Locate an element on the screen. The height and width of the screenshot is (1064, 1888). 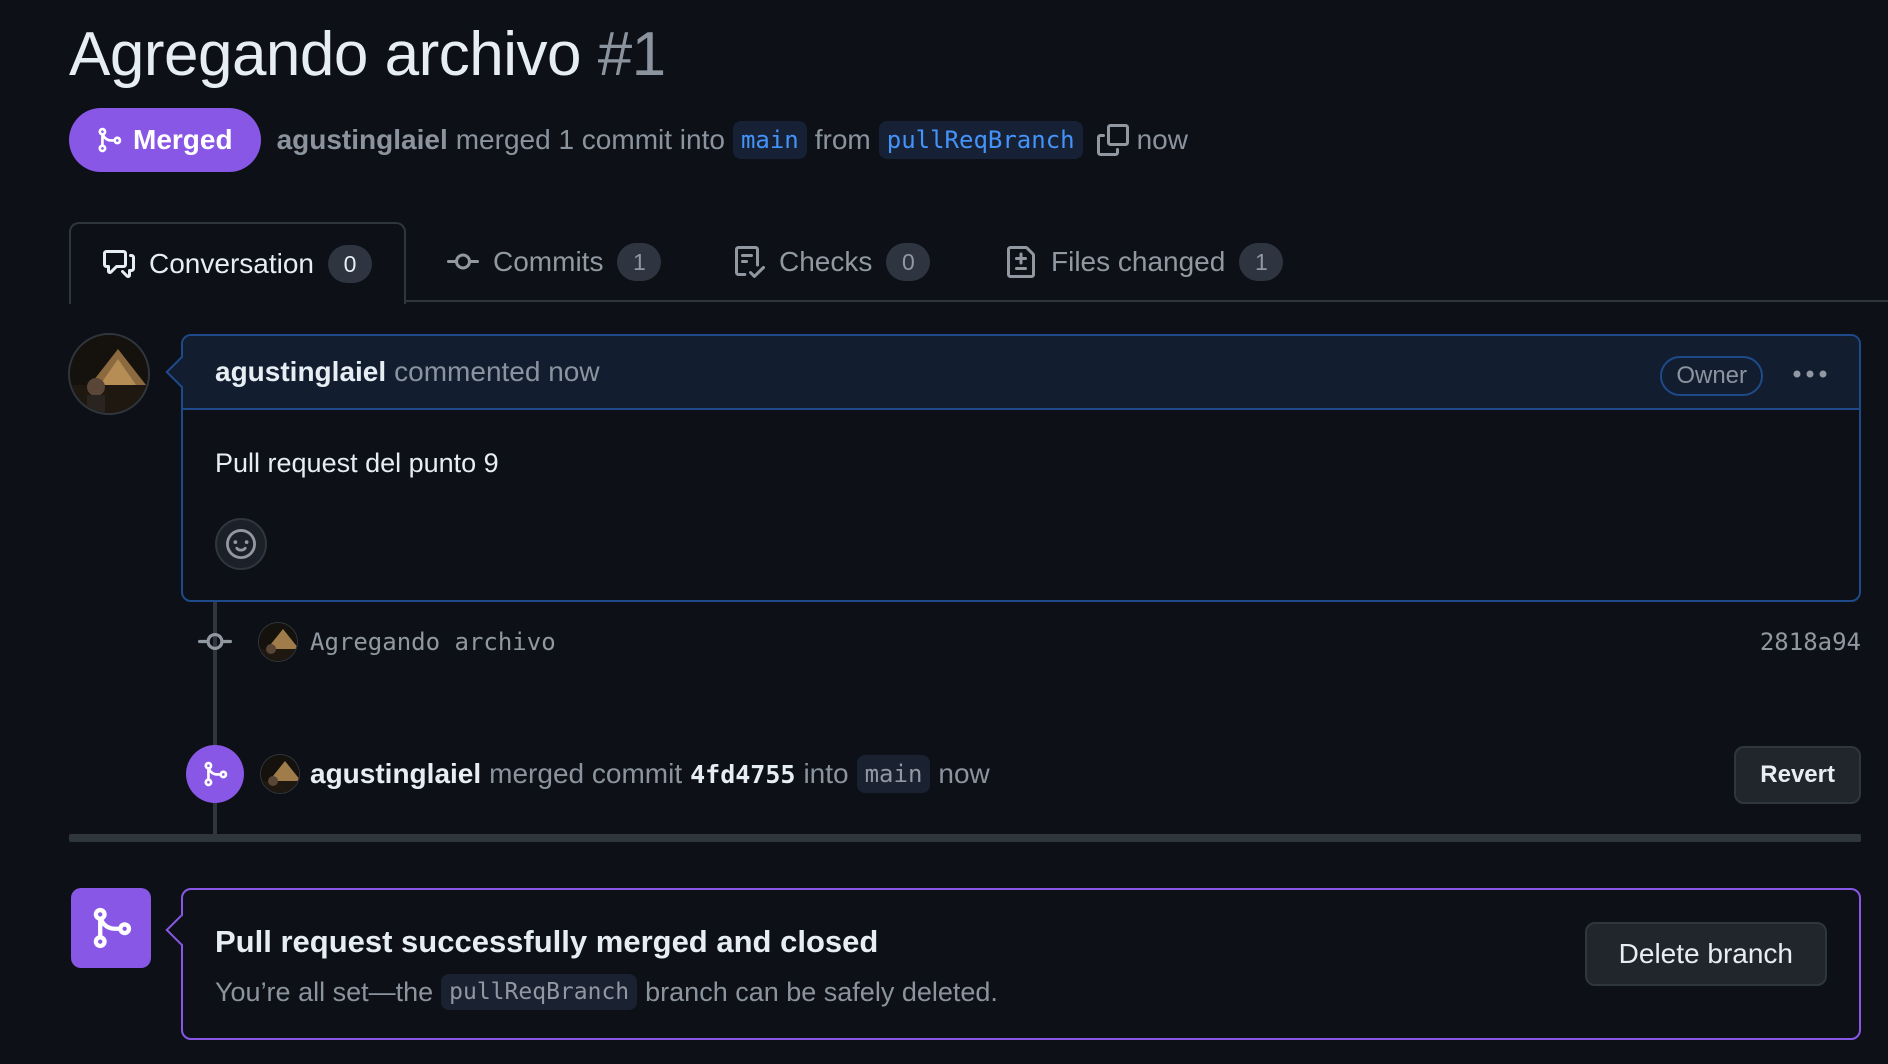
commit-row: Agregando archivo 2818a94 is located at coordinates (1028, 642).